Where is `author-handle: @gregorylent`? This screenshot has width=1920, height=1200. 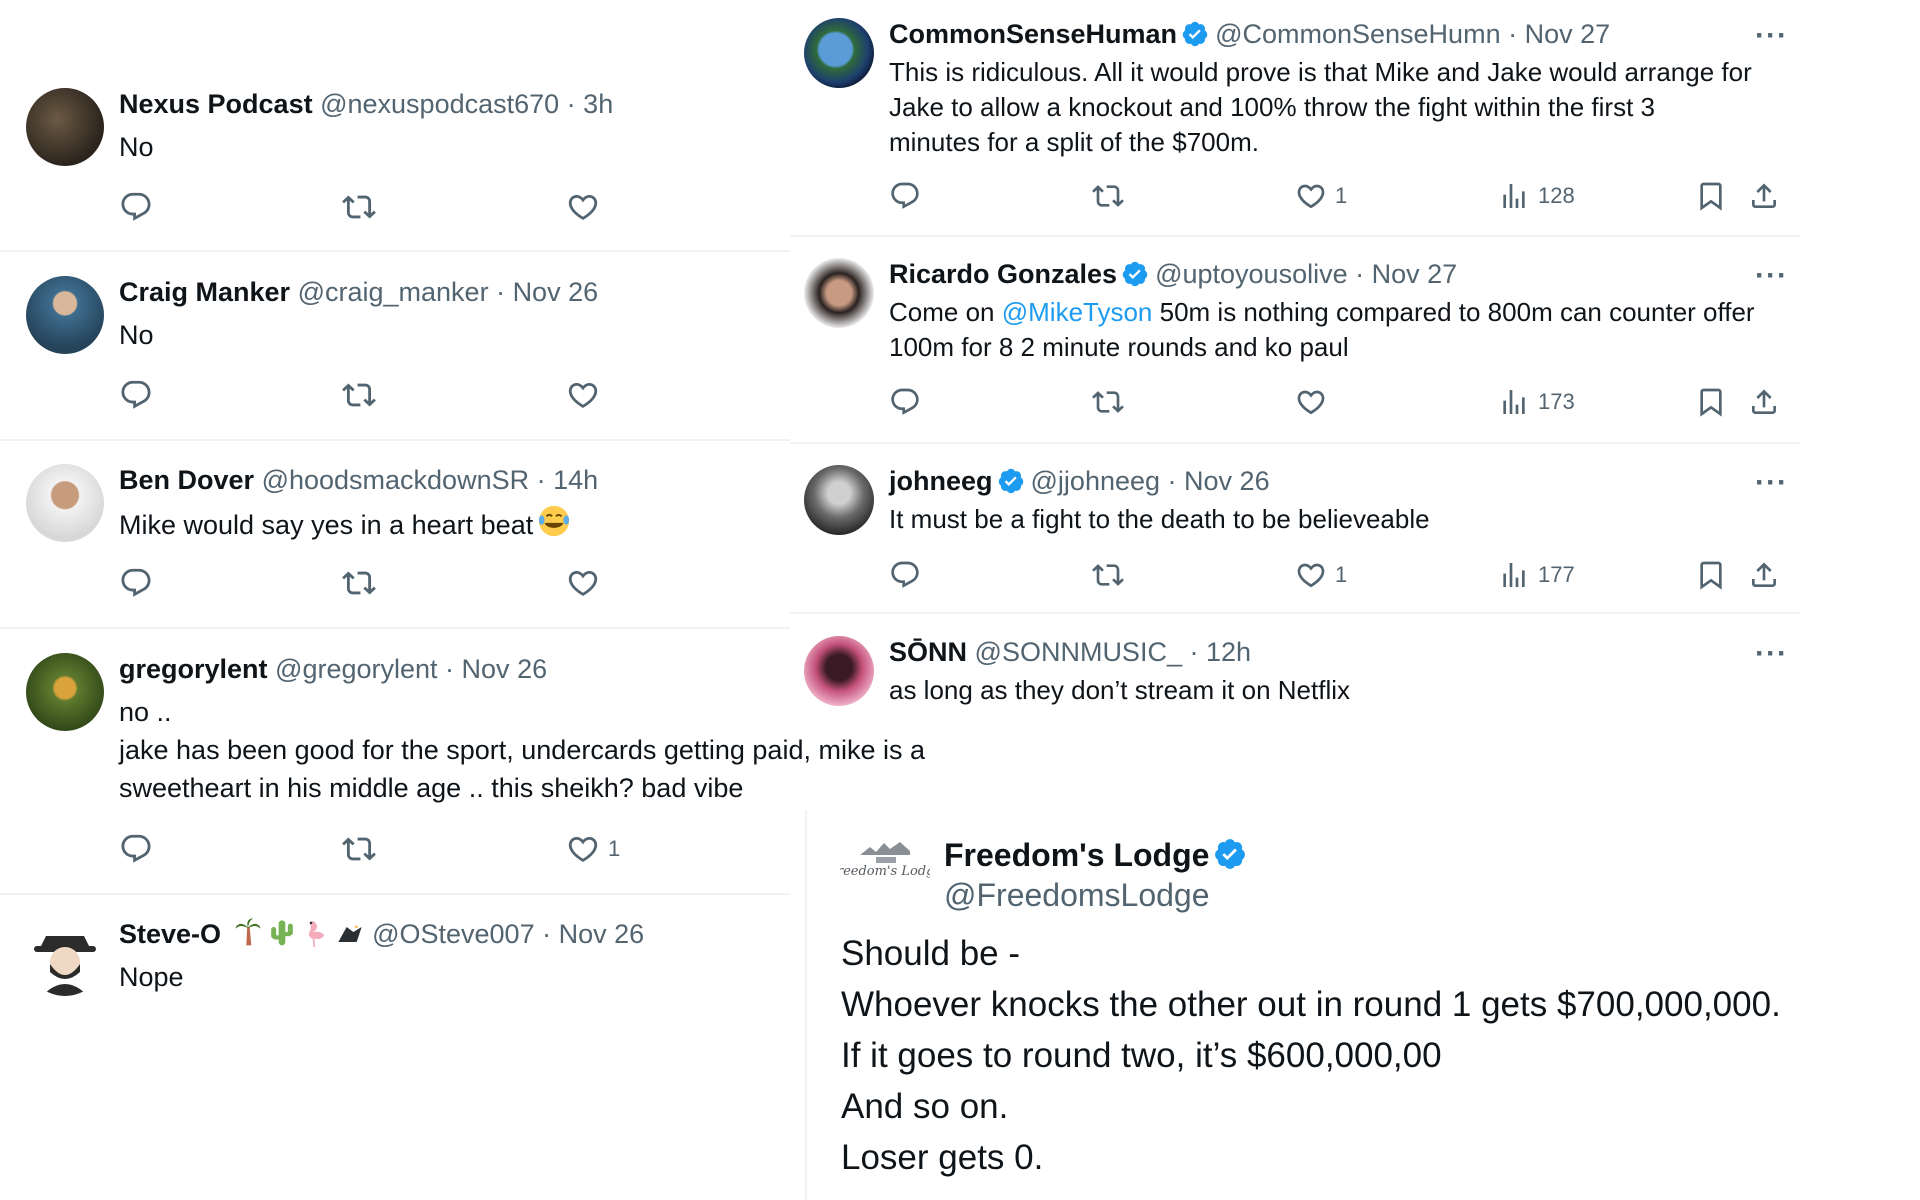
author-handle: @gregorylent is located at coordinates (356, 669).